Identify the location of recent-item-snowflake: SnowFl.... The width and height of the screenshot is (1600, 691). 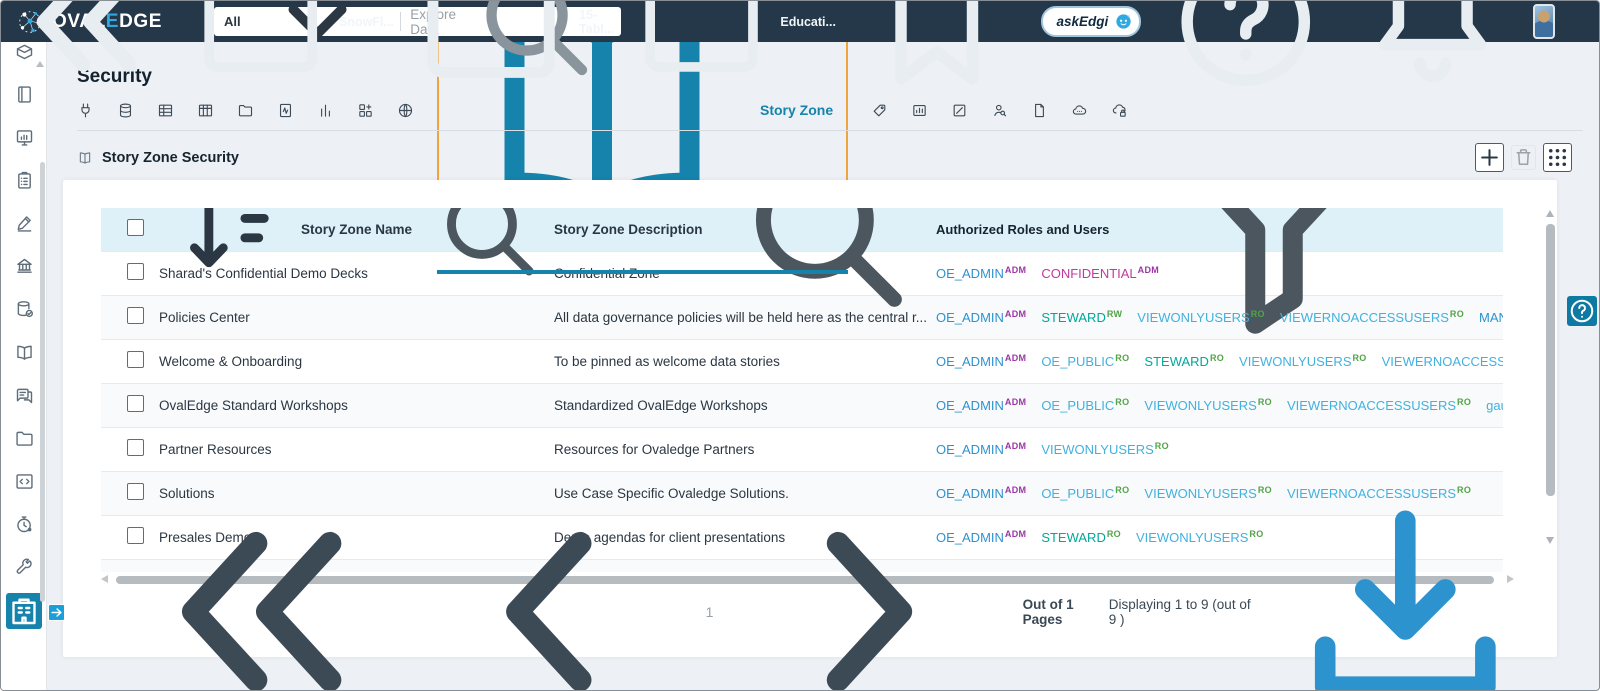
(291, 47).